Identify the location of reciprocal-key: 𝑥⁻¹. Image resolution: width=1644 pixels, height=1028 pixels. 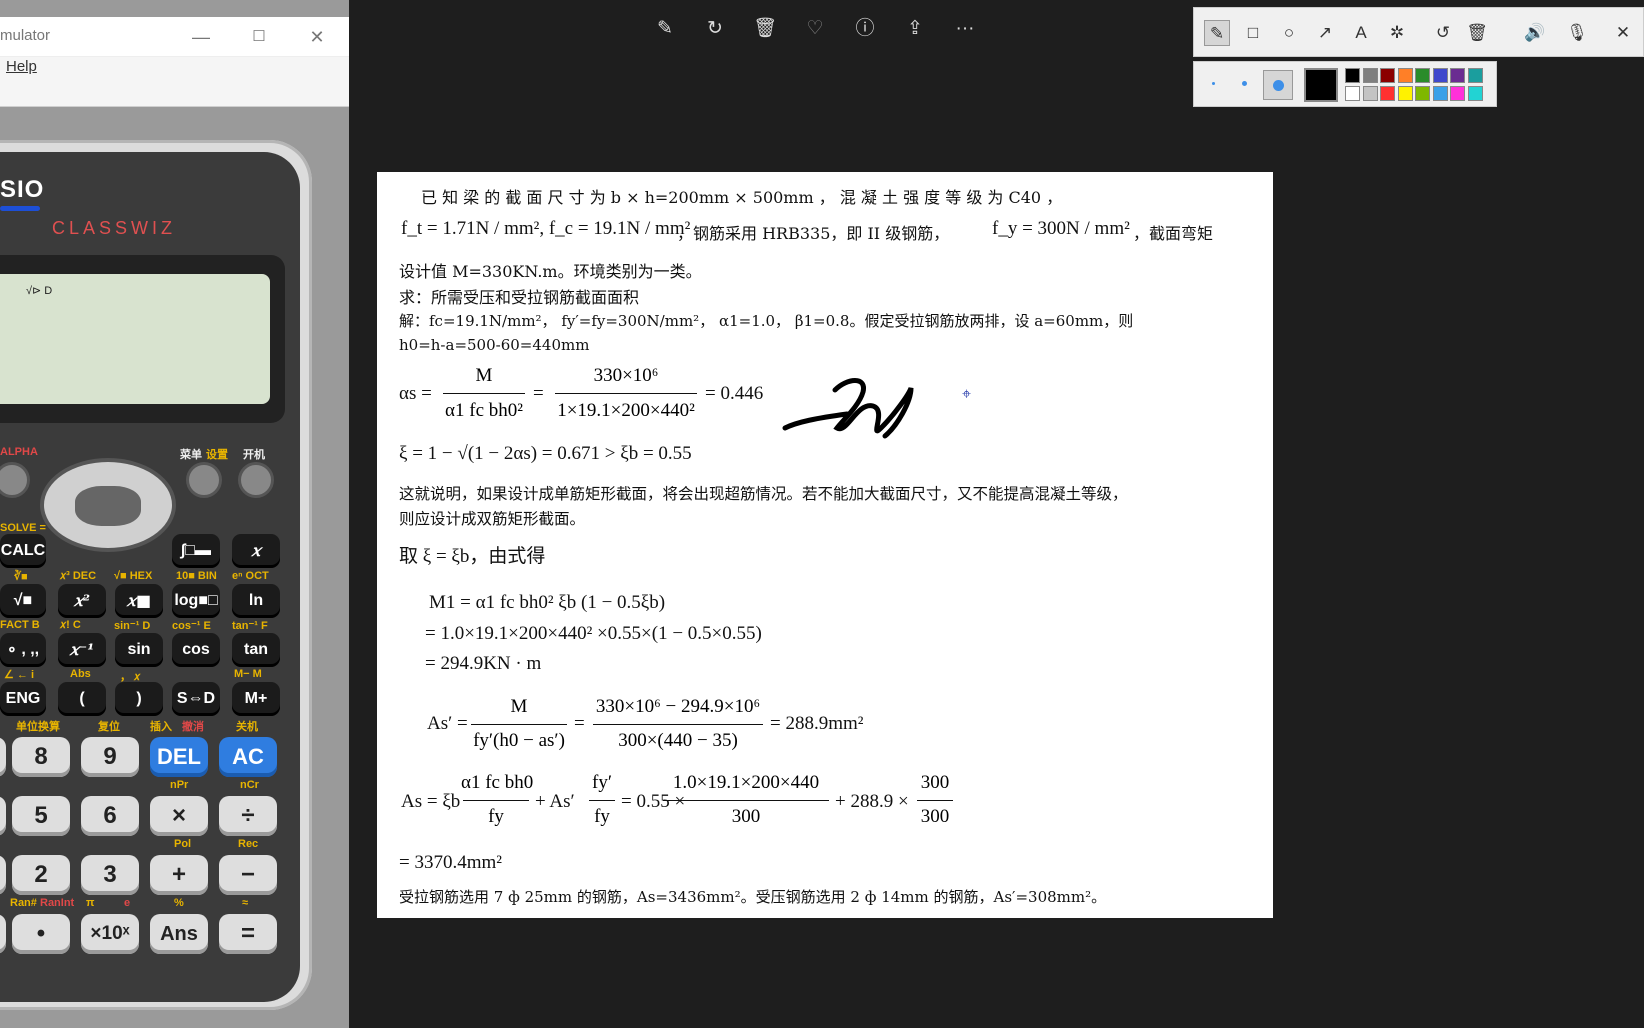
(82, 650).